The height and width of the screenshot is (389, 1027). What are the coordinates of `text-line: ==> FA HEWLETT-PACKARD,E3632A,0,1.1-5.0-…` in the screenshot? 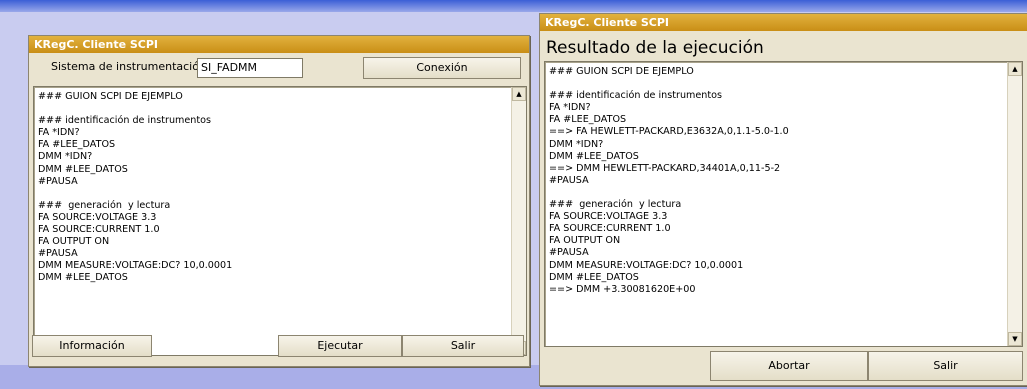 It's located at (669, 132).